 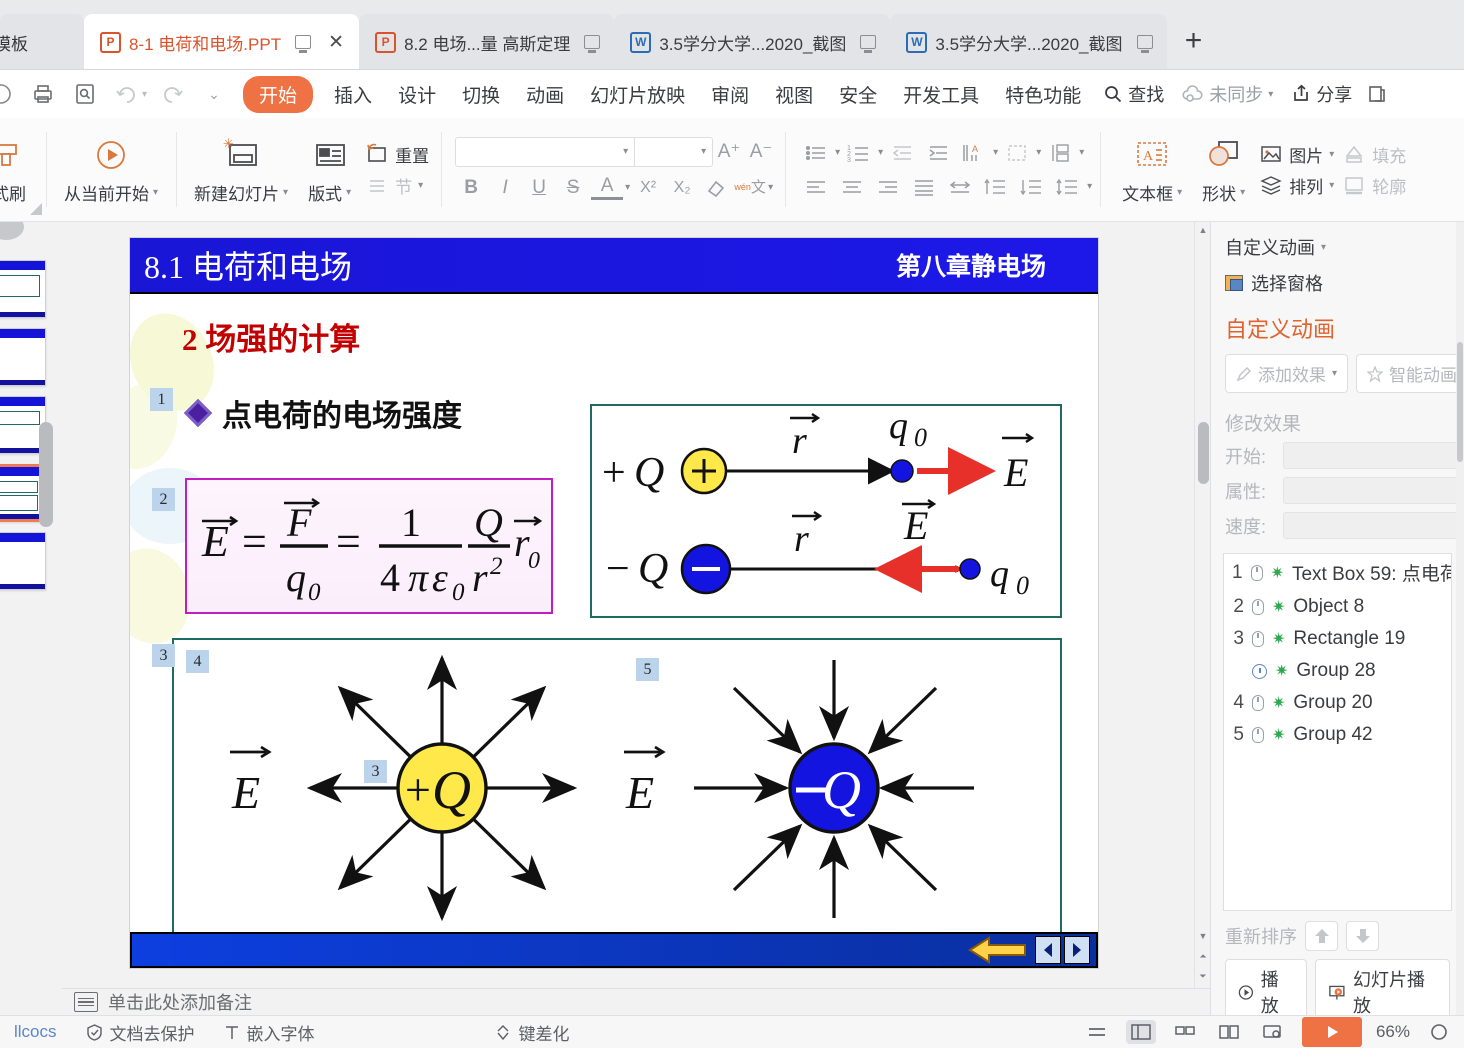 What do you see at coordinates (1296, 154) in the screenshot?
I see `picture-button: 图片 ▾` at bounding box center [1296, 154].